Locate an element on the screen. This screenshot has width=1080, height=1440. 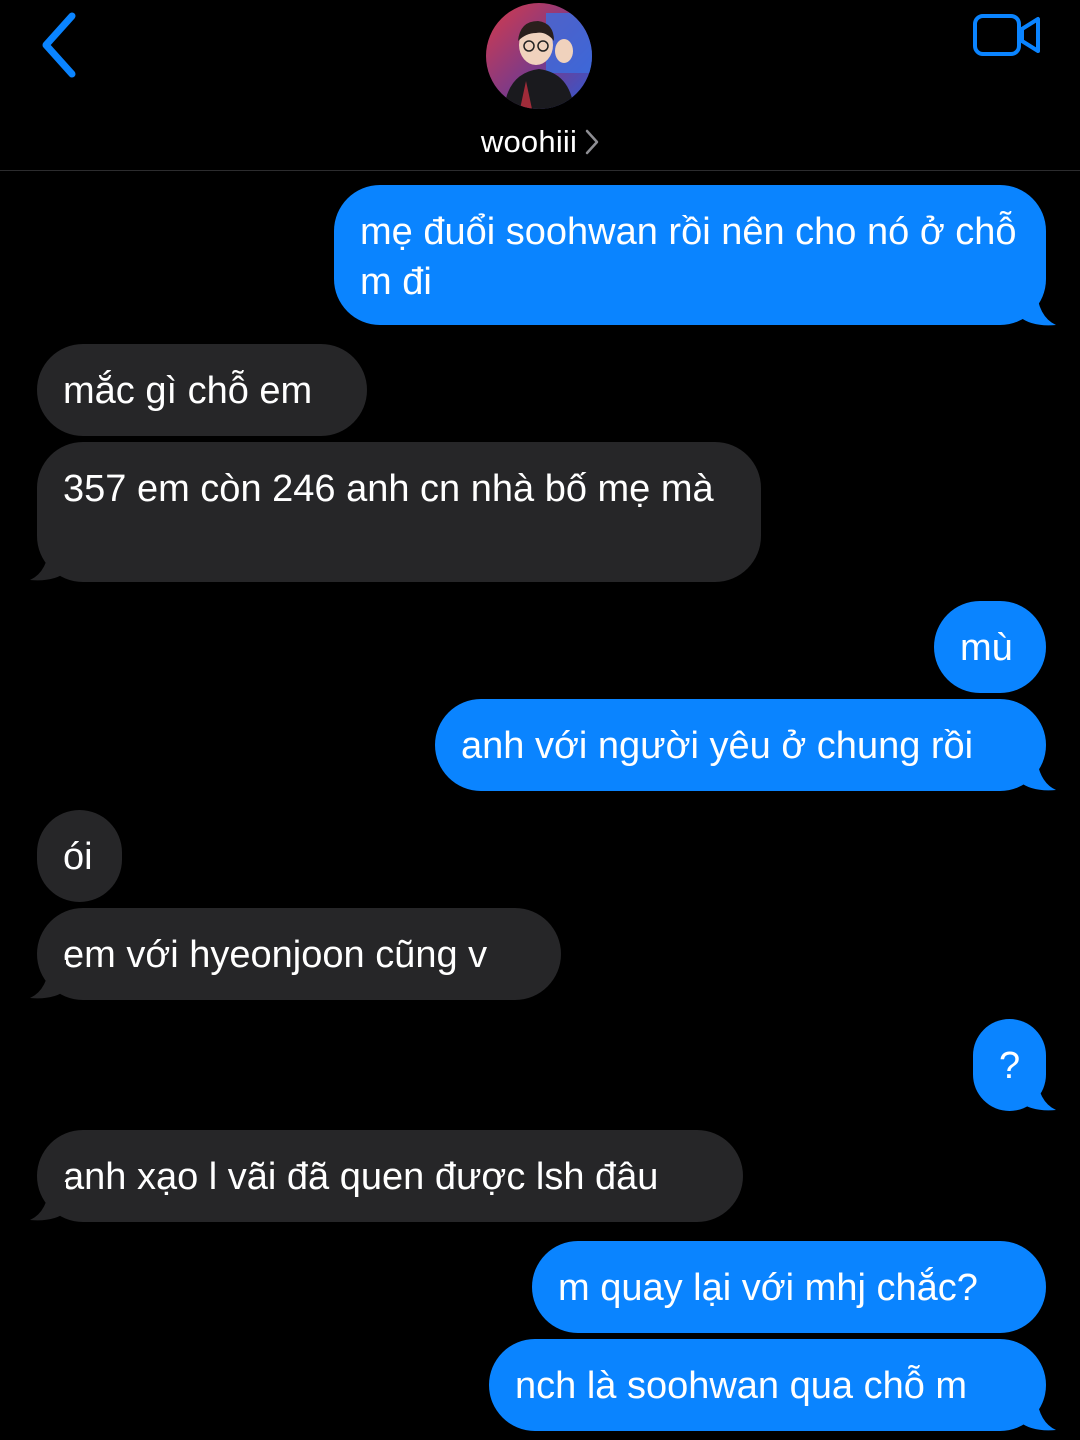
received-message-bubble: em với hyeonjoon cũng v is located at coordinates (299, 954).